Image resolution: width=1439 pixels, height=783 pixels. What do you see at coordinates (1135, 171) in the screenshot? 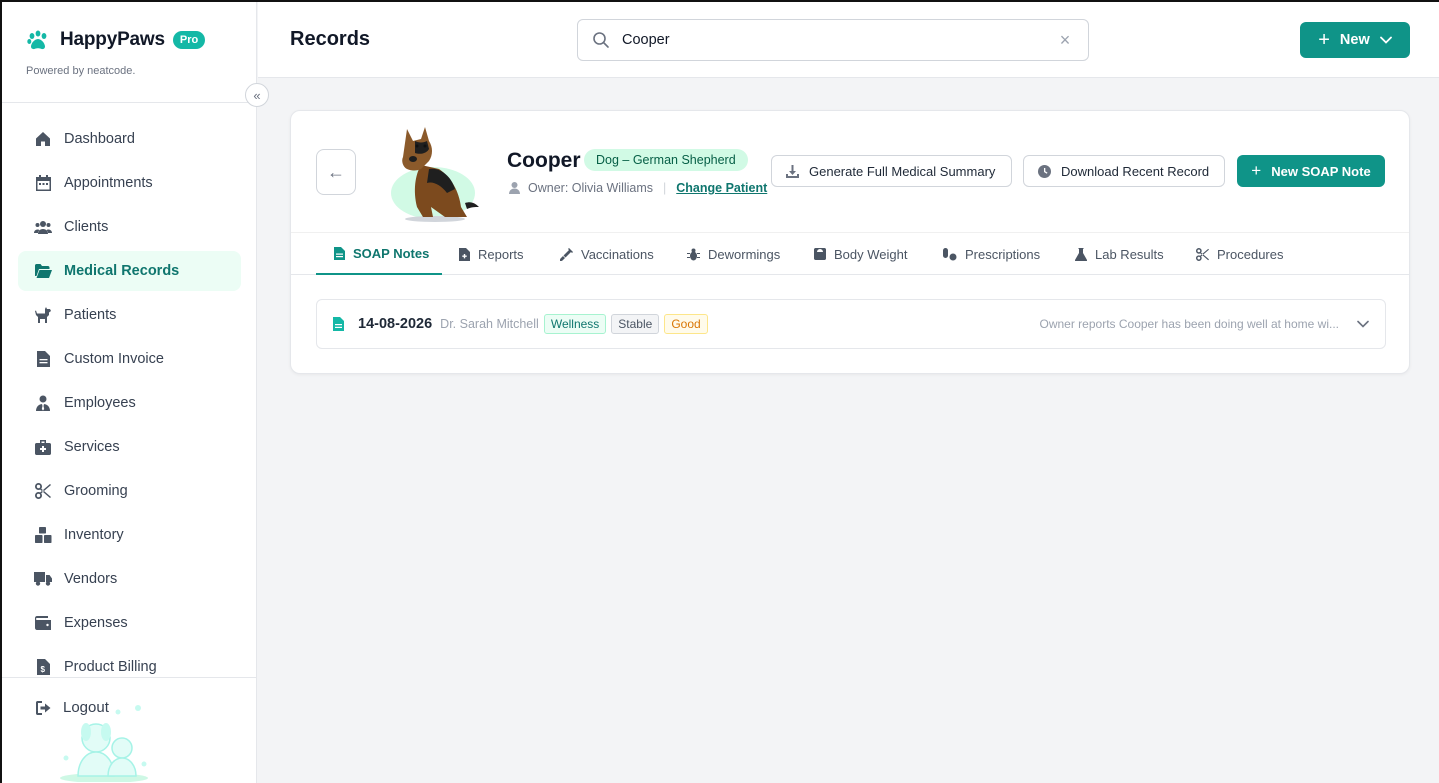
I see `download-recent-label: Download Recent Record` at bounding box center [1135, 171].